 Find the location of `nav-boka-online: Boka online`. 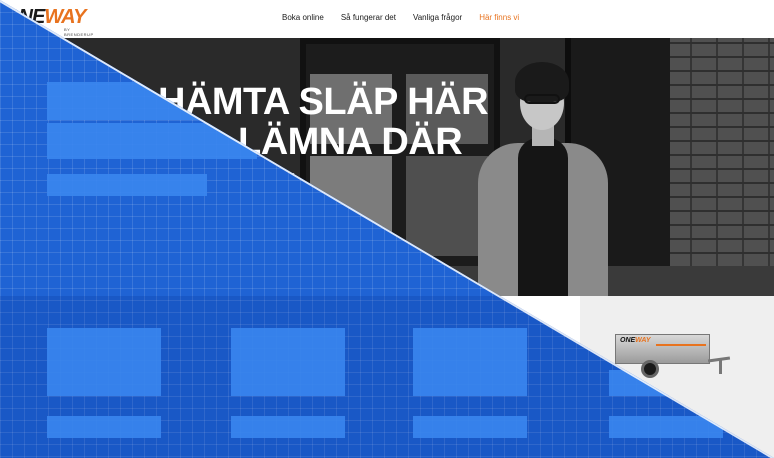

nav-boka-online: Boka online is located at coordinates (303, 17).